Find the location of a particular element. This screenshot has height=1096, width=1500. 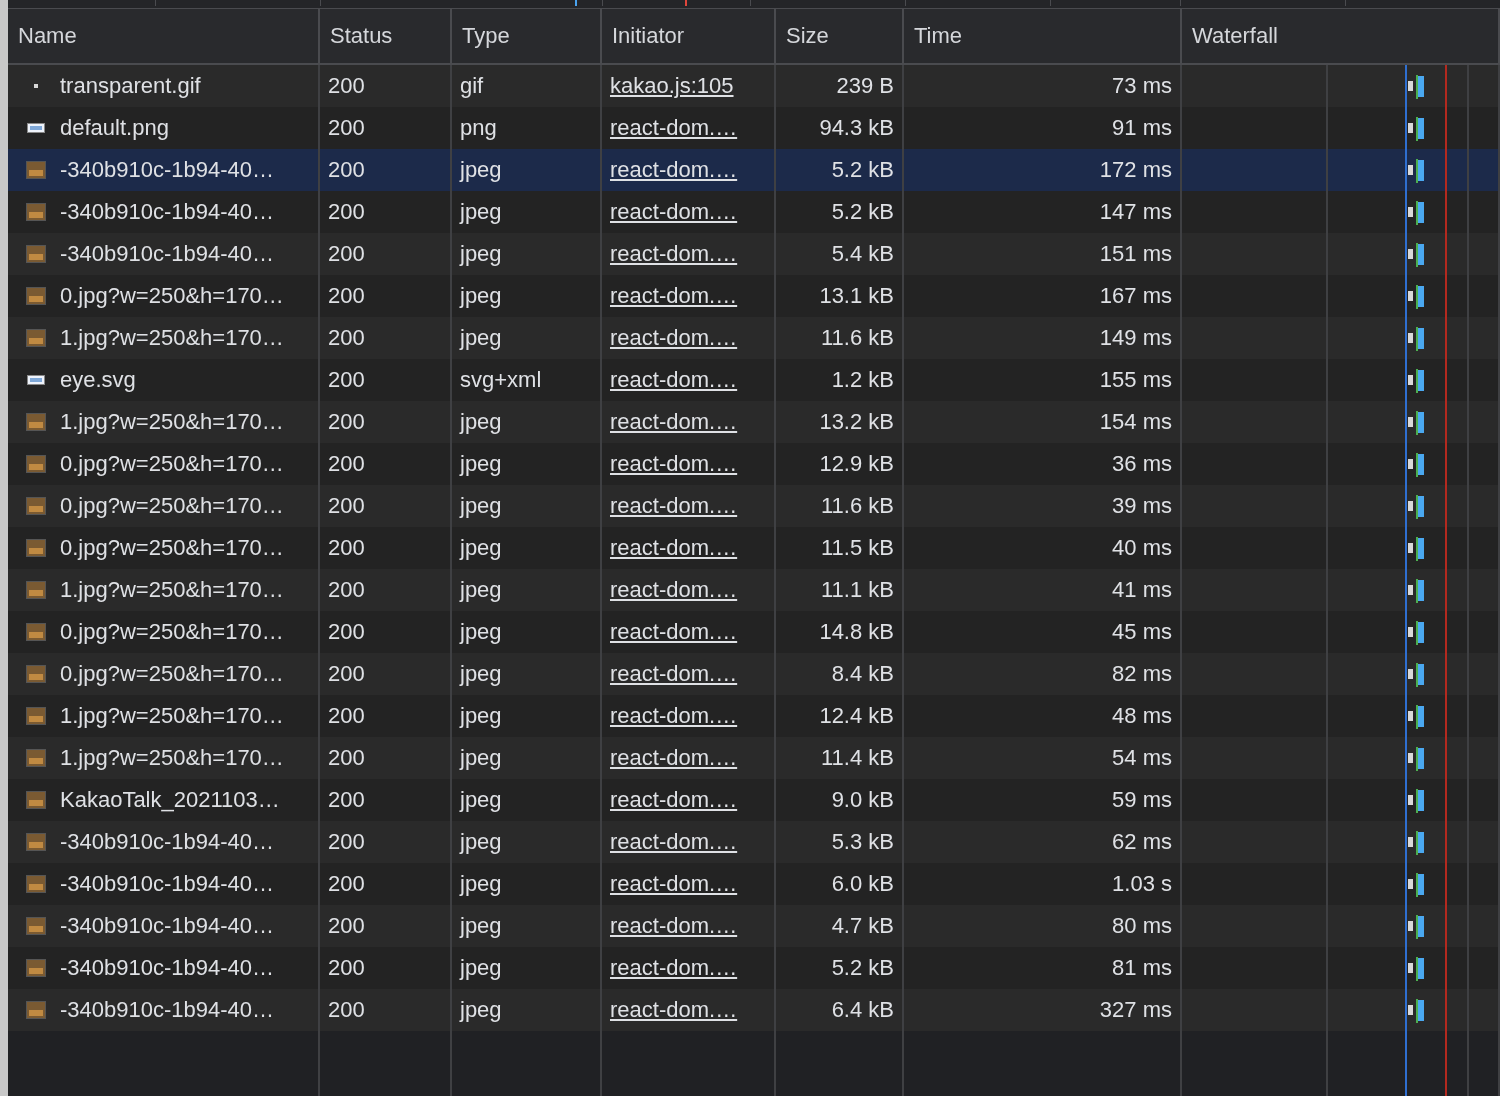

column-header: Time is located at coordinates (1043, 36).